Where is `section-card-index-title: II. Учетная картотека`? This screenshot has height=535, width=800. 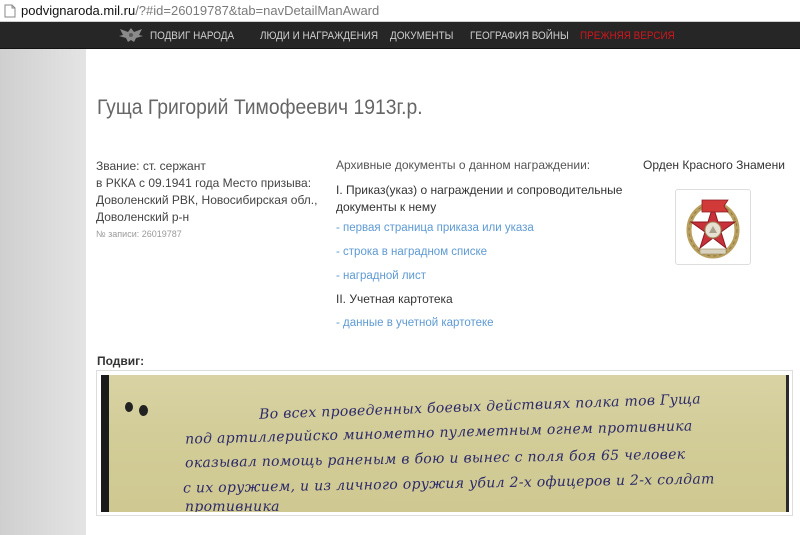 section-card-index-title: II. Учетная картотека is located at coordinates (394, 299).